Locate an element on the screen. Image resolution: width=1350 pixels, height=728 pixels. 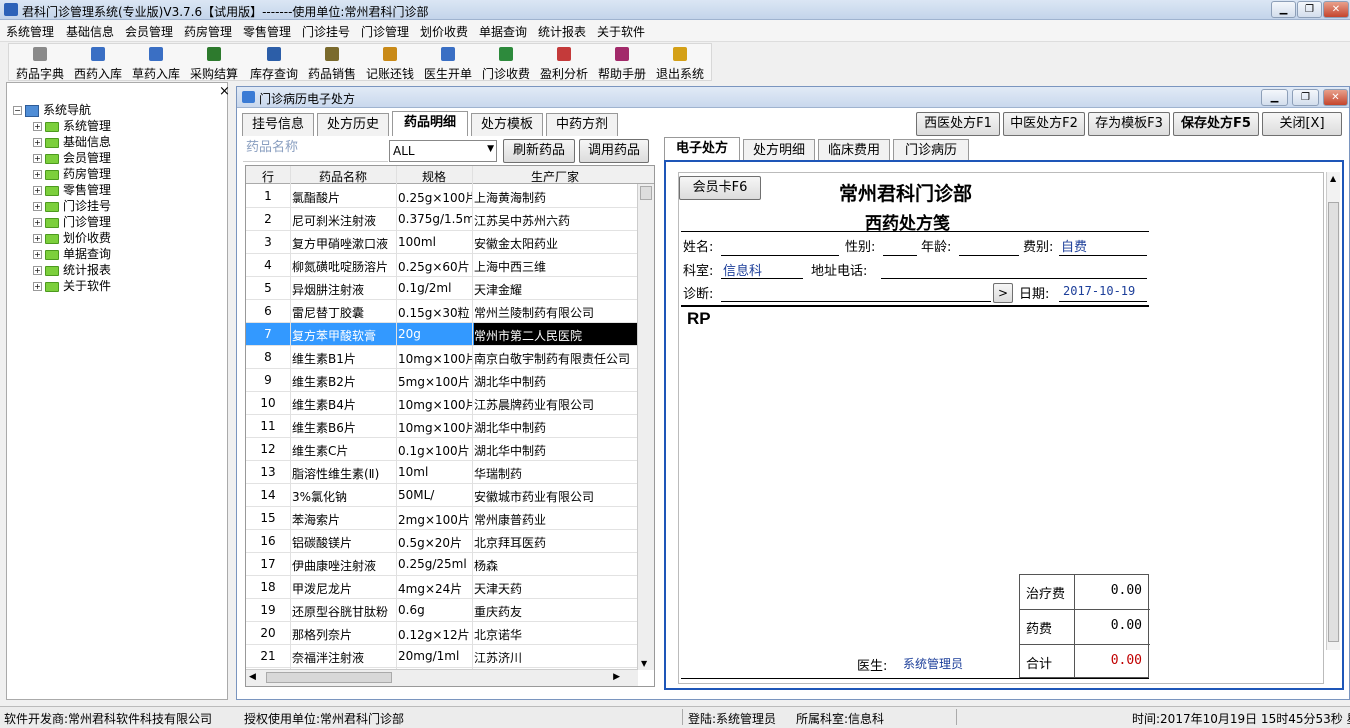
diagnosis-field is located at coordinates (856, 301).